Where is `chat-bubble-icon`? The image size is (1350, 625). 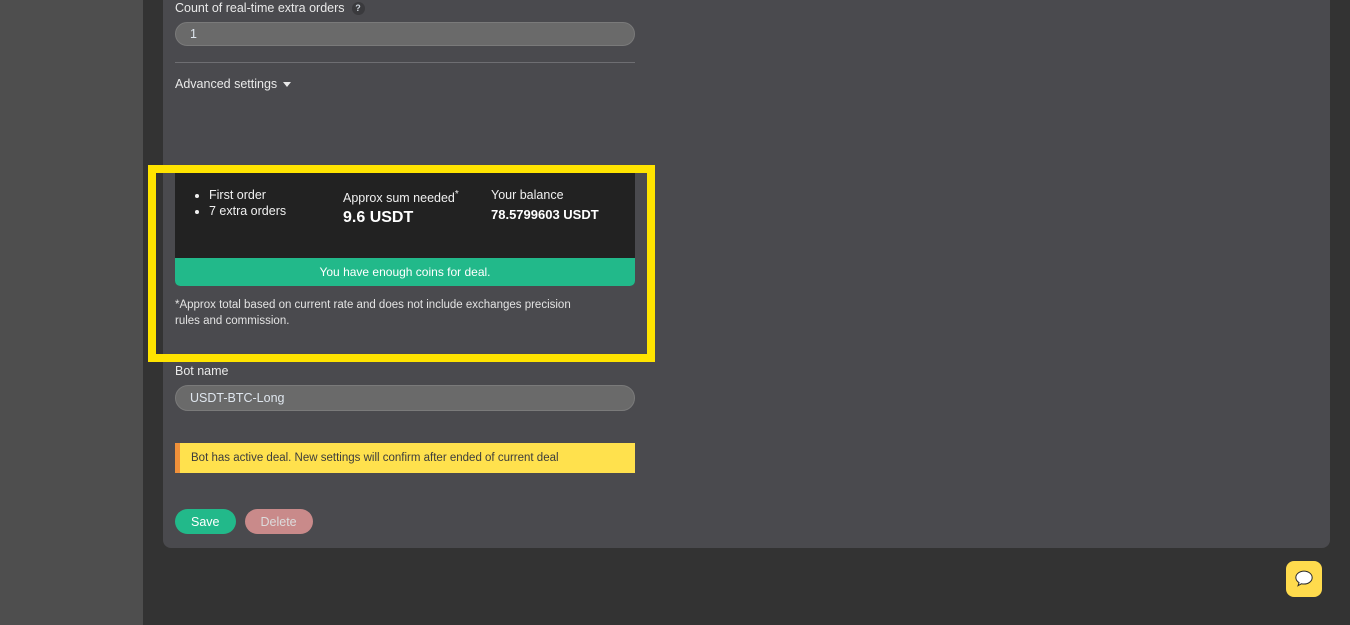 chat-bubble-icon is located at coordinates (1304, 578).